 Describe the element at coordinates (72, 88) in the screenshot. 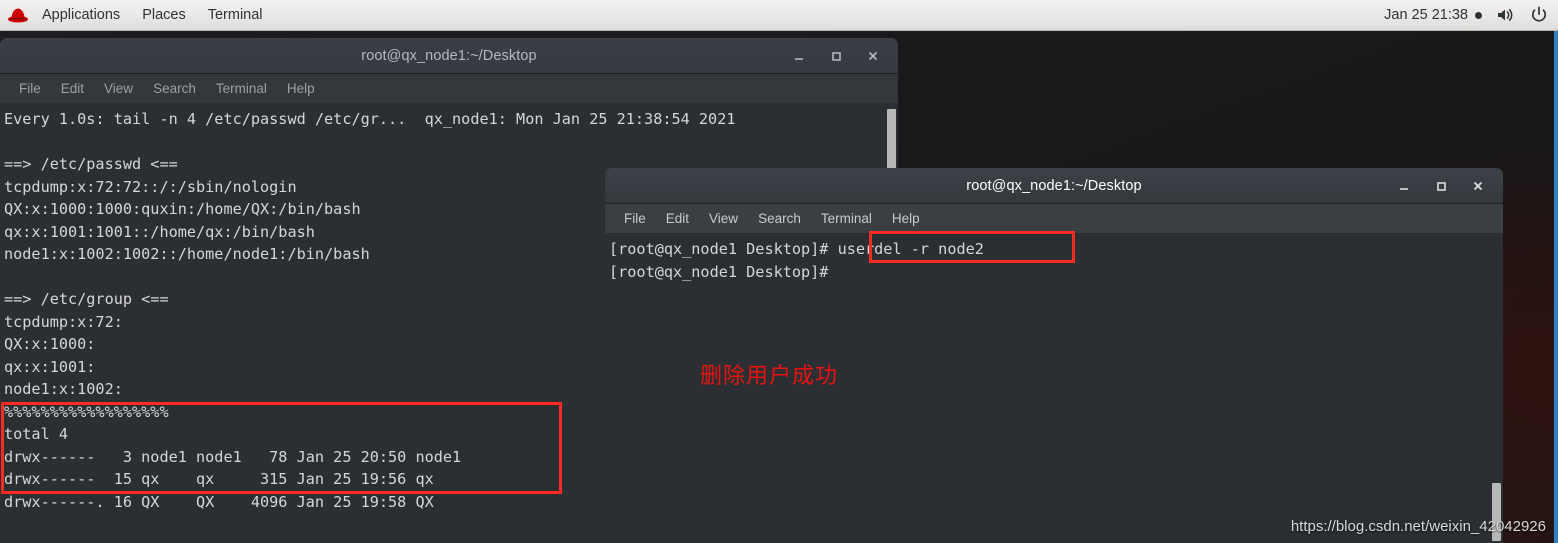

I see `window1-menu-edit: Edit` at that location.